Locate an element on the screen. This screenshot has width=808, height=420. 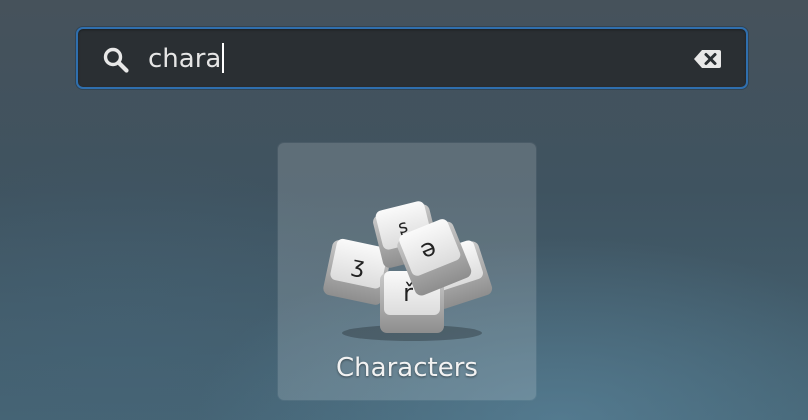
search-query-text: chara is located at coordinates (186, 59).